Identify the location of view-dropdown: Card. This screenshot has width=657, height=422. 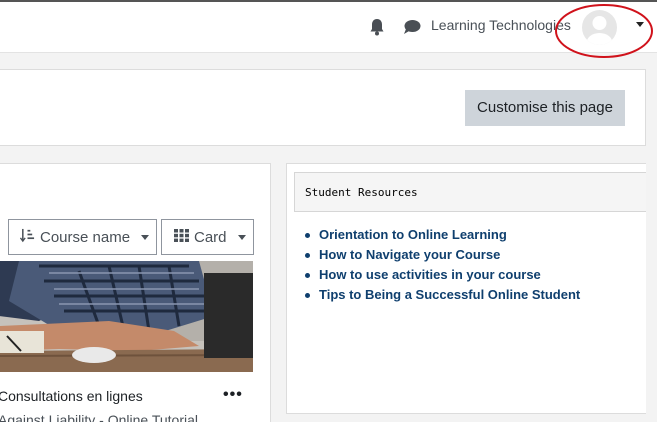
(207, 237).